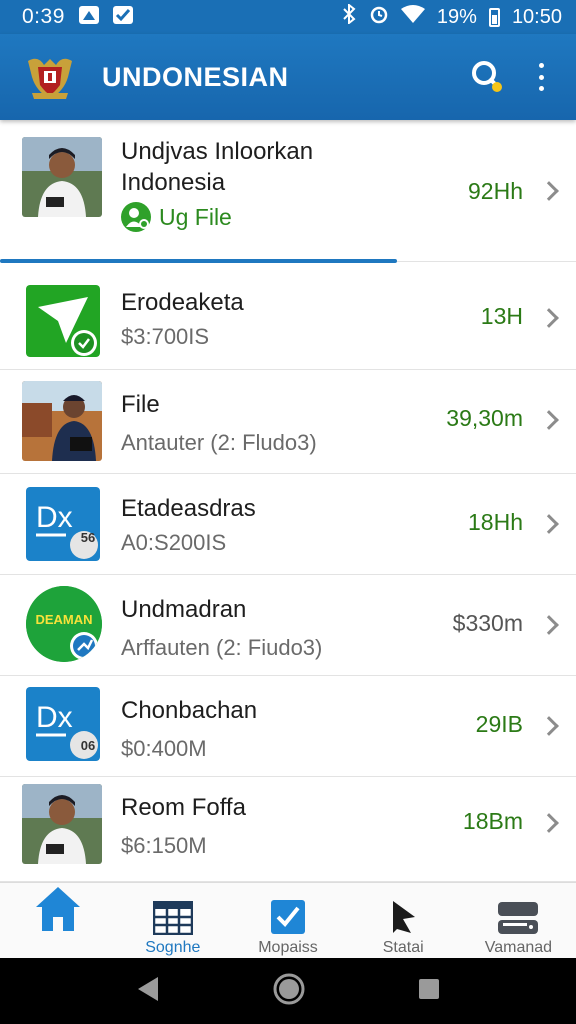 The width and height of the screenshot is (576, 1024). I want to click on list-item: File Antauter (2: Fludo3) 39,30m, so click(288, 422).